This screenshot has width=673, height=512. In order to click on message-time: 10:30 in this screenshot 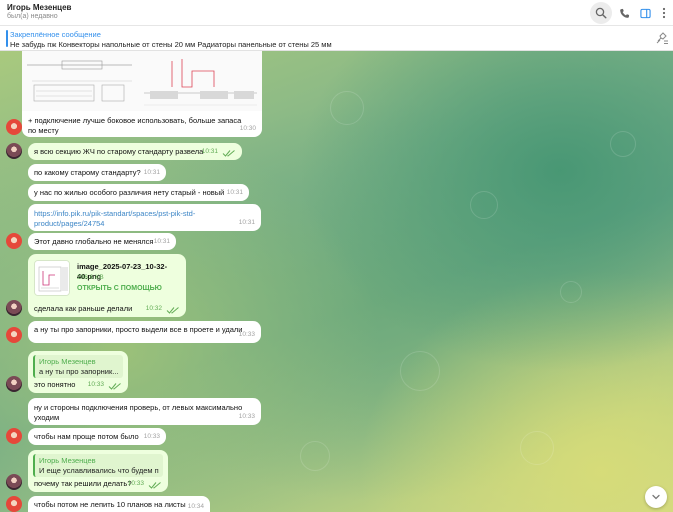, I will do `click(247, 128)`.